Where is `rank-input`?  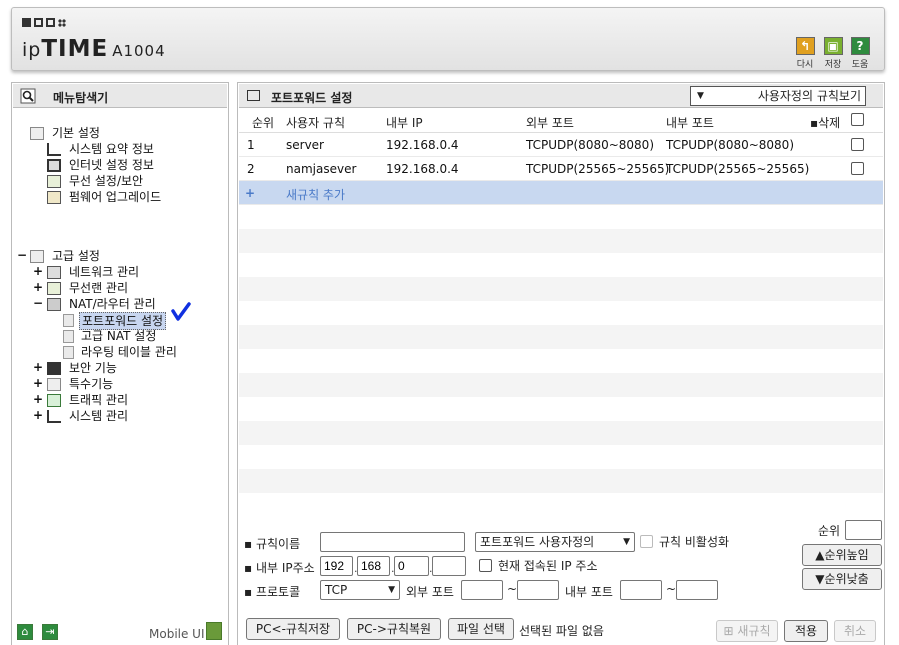 rank-input is located at coordinates (863, 530).